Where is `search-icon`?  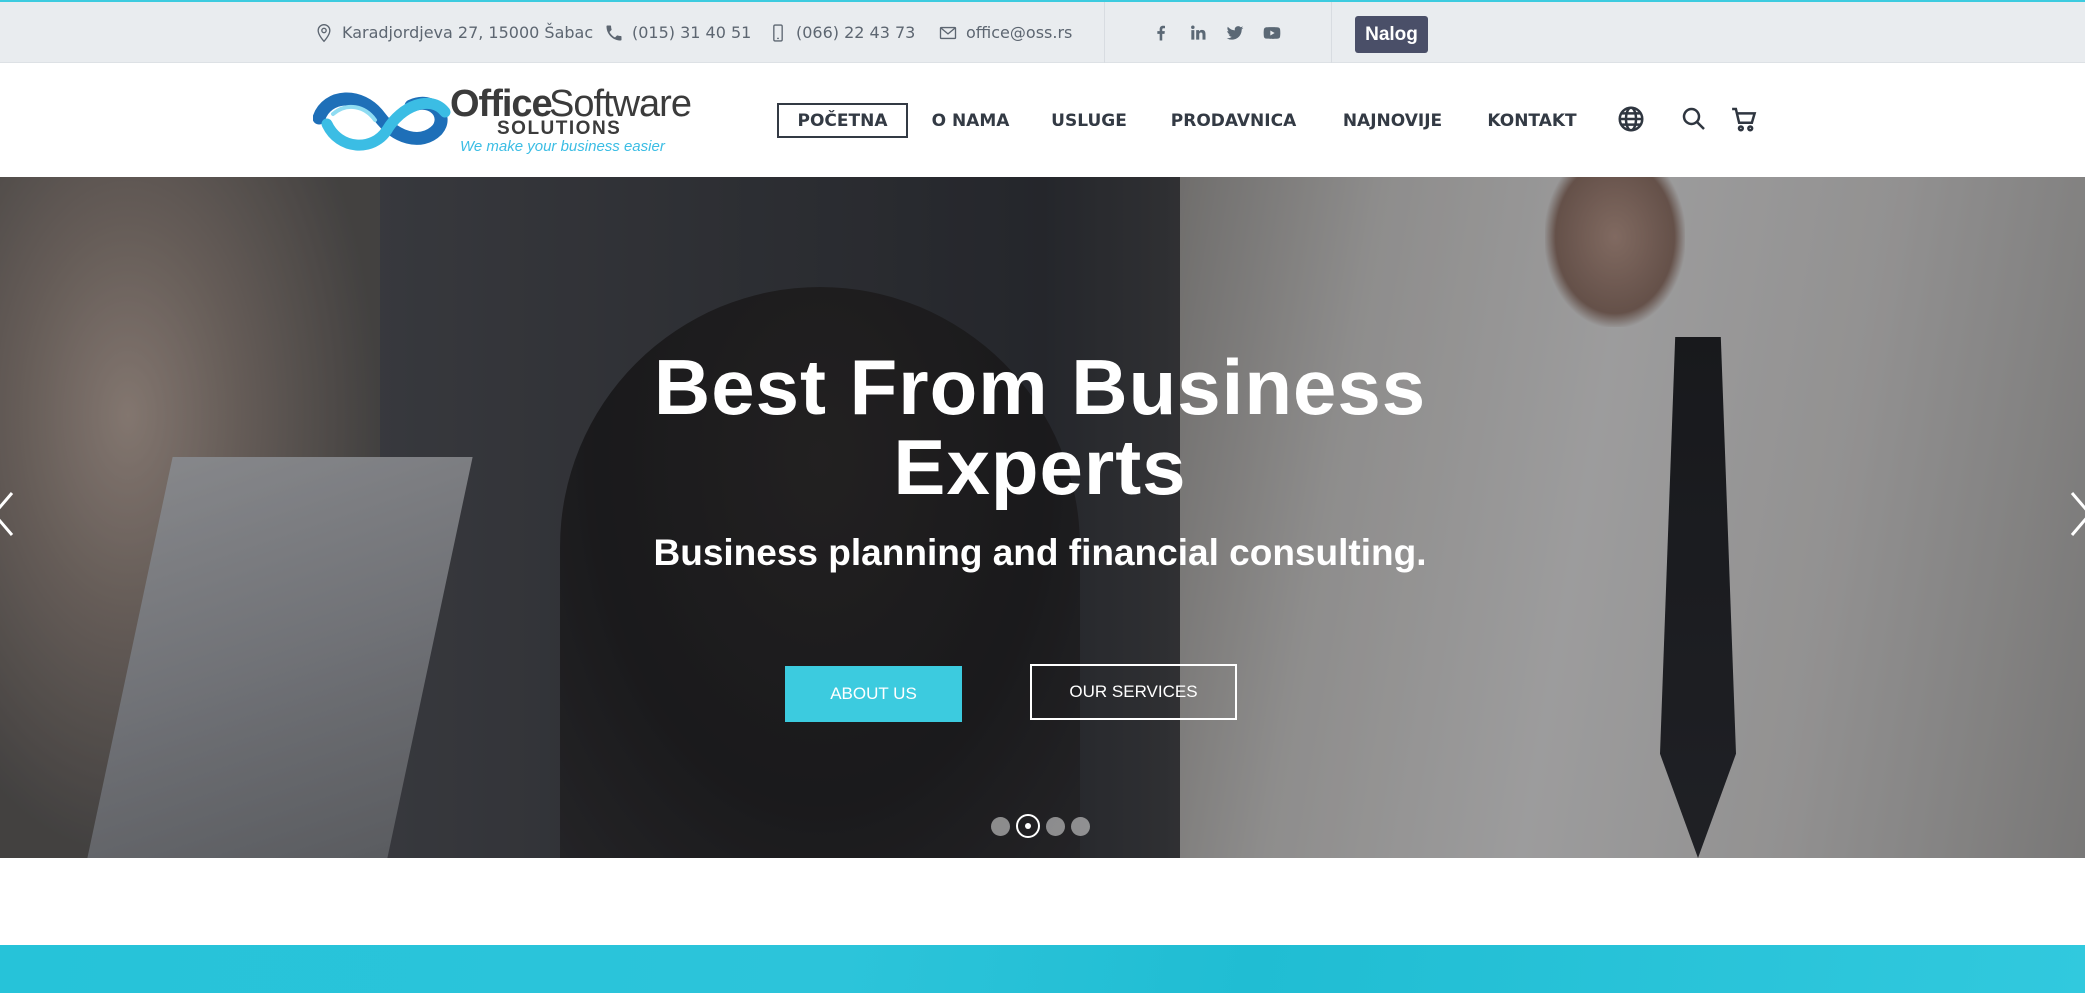 search-icon is located at coordinates (1694, 119).